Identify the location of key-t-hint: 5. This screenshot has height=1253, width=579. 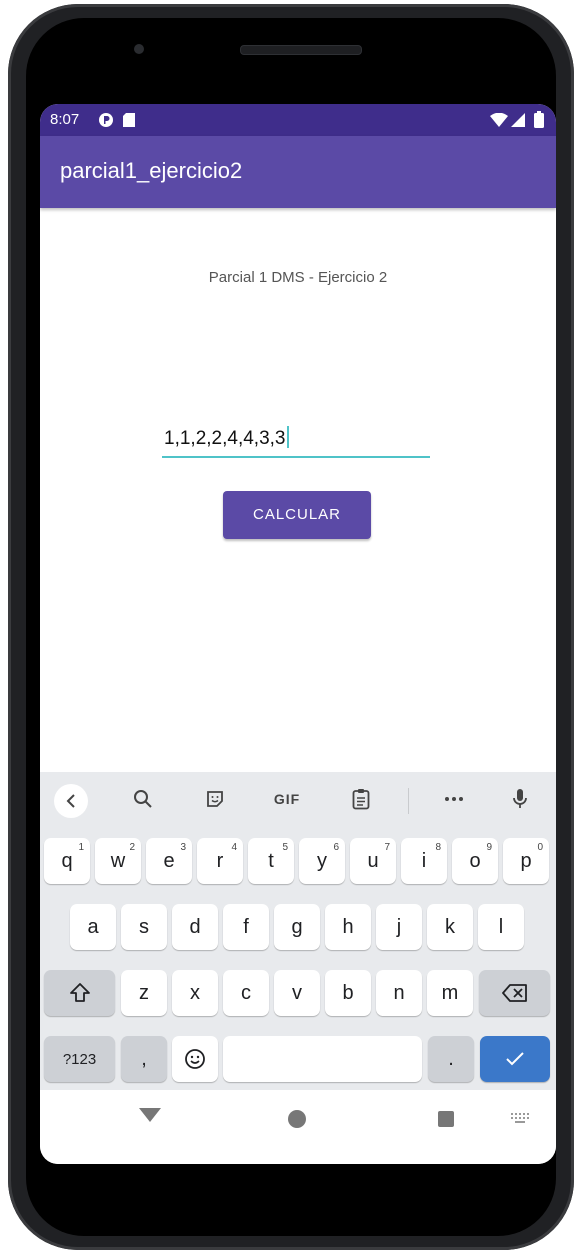
(285, 847).